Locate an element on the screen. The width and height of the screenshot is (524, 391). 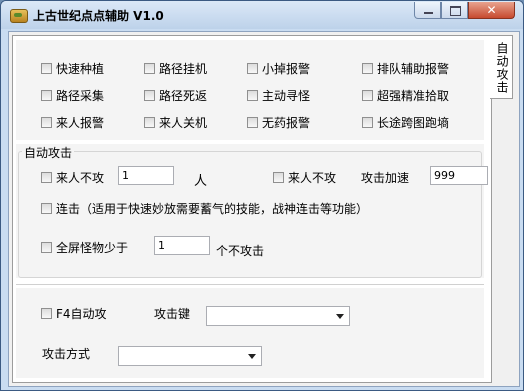
option-checkbox: 排队辅助报警 is located at coordinates (405, 68).